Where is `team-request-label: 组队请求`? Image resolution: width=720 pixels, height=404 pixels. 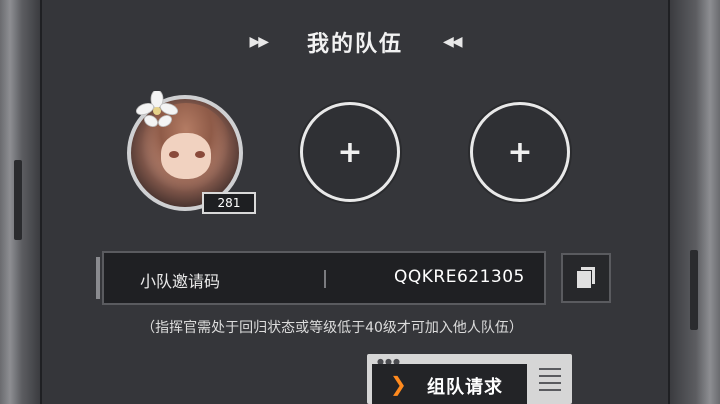
team-request-label: 组队请求 is located at coordinates (465, 387).